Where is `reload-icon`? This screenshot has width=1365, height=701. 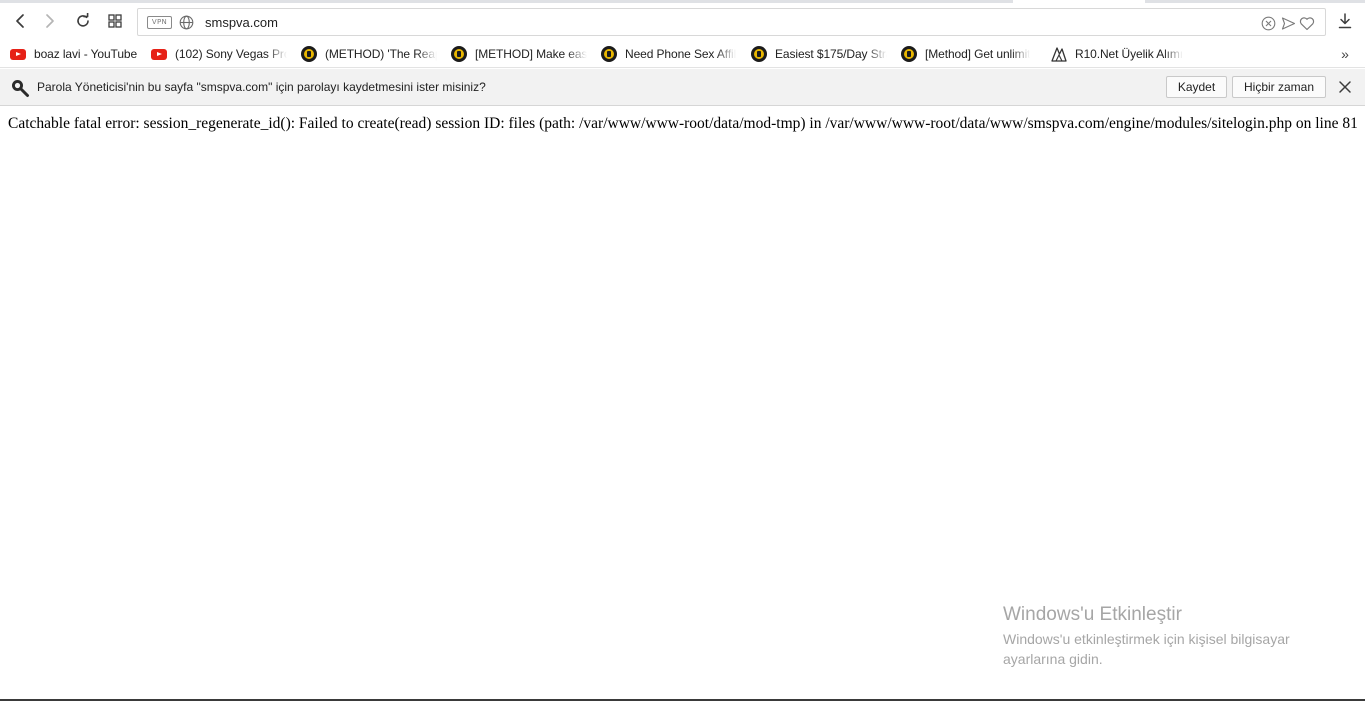
reload-icon is located at coordinates (83, 20).